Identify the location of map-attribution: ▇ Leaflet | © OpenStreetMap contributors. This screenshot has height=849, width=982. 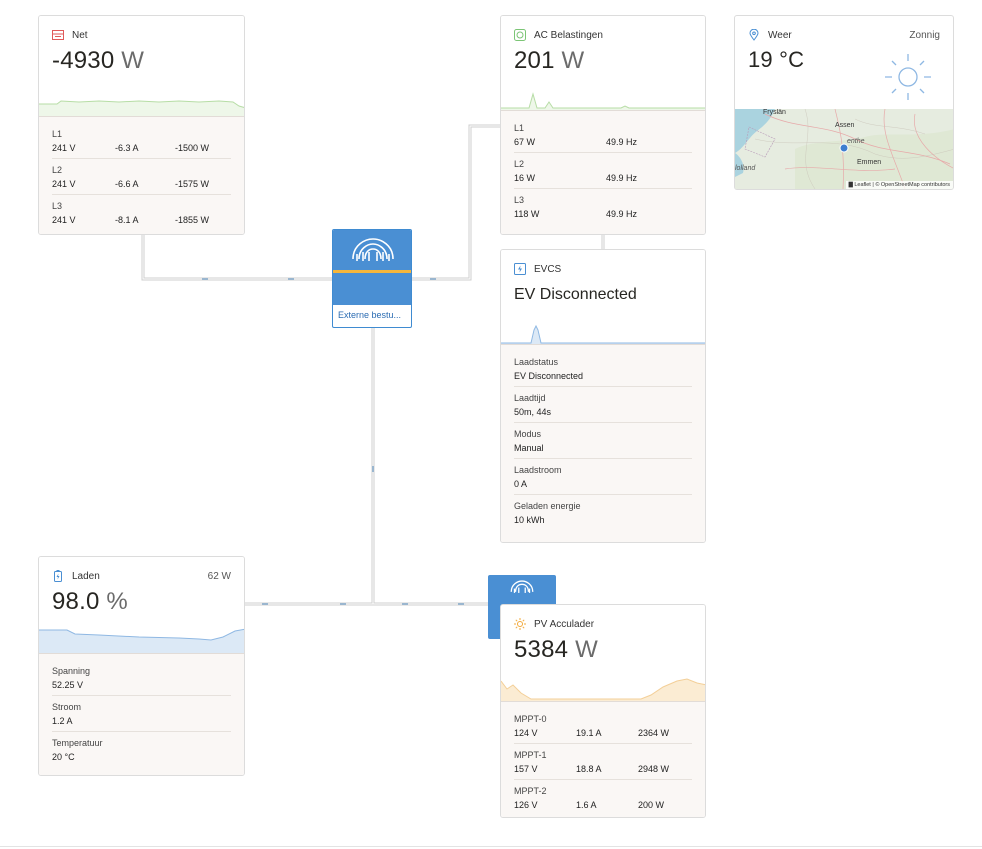
(899, 185).